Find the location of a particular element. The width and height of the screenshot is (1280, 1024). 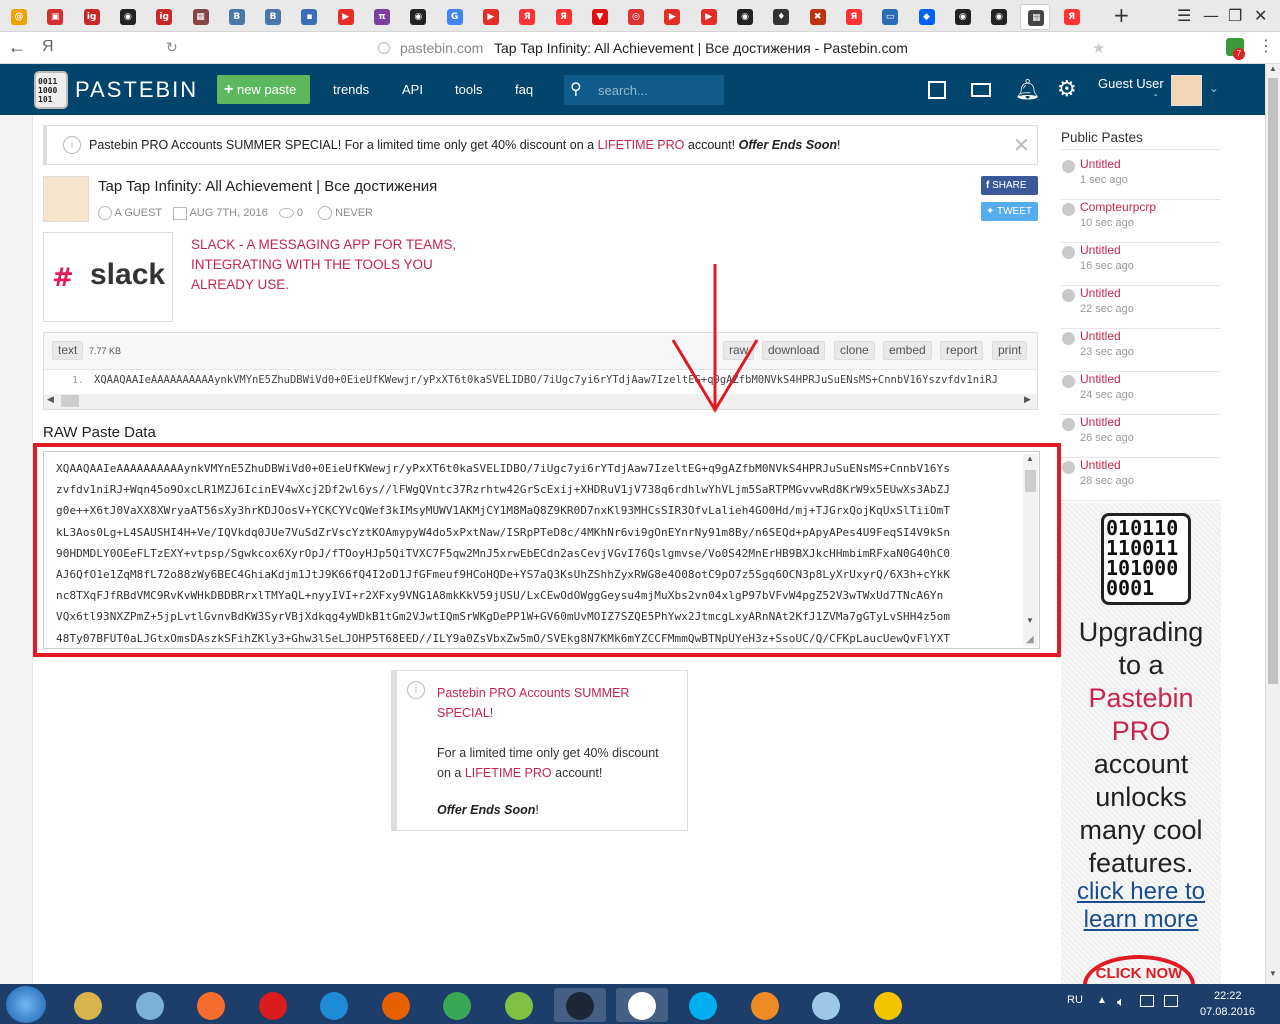

yandex-logo-icon: Я is located at coordinates (48, 47).